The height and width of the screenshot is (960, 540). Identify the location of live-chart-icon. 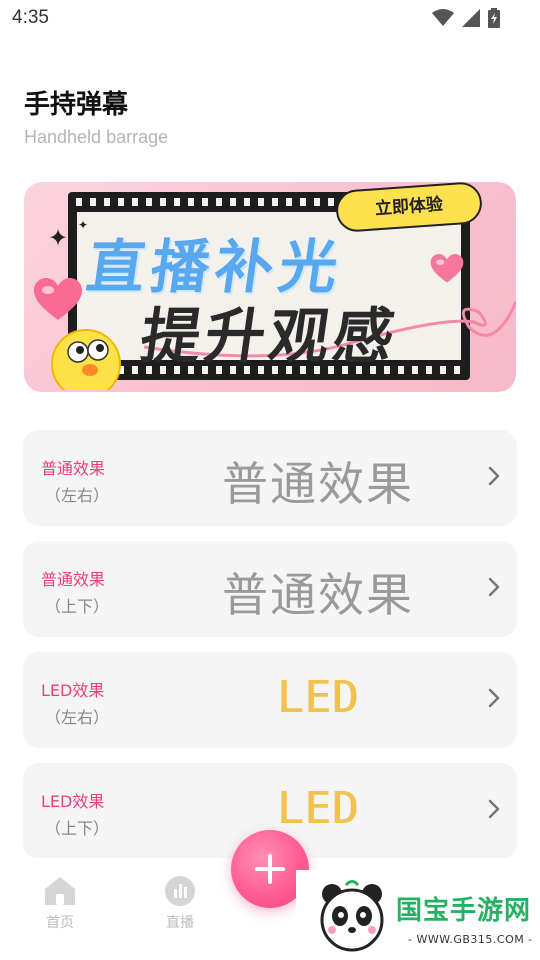
(180, 891).